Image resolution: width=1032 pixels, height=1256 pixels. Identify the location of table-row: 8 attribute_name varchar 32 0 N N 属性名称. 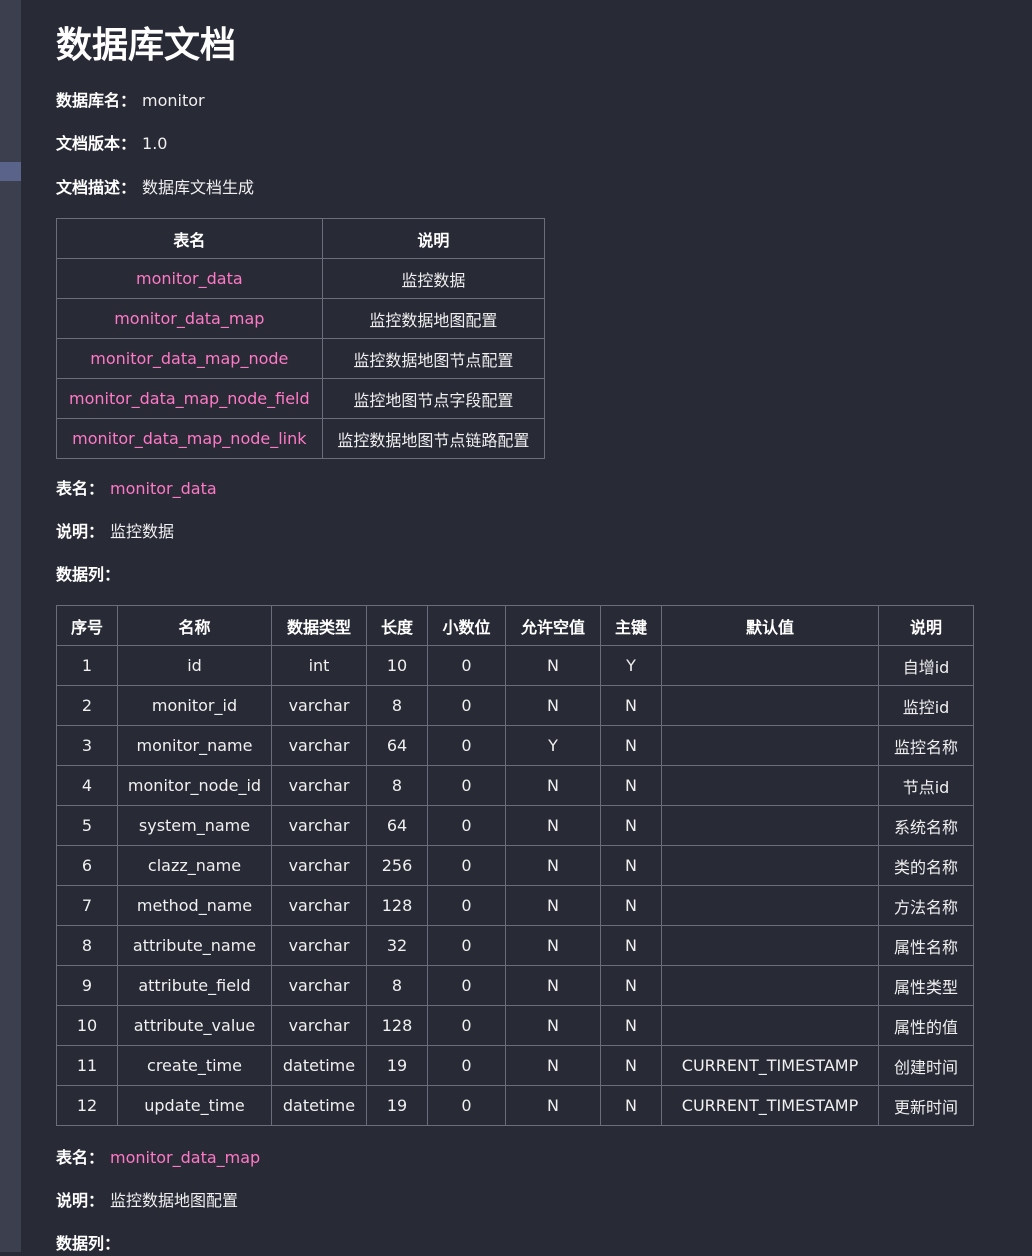
(515, 945).